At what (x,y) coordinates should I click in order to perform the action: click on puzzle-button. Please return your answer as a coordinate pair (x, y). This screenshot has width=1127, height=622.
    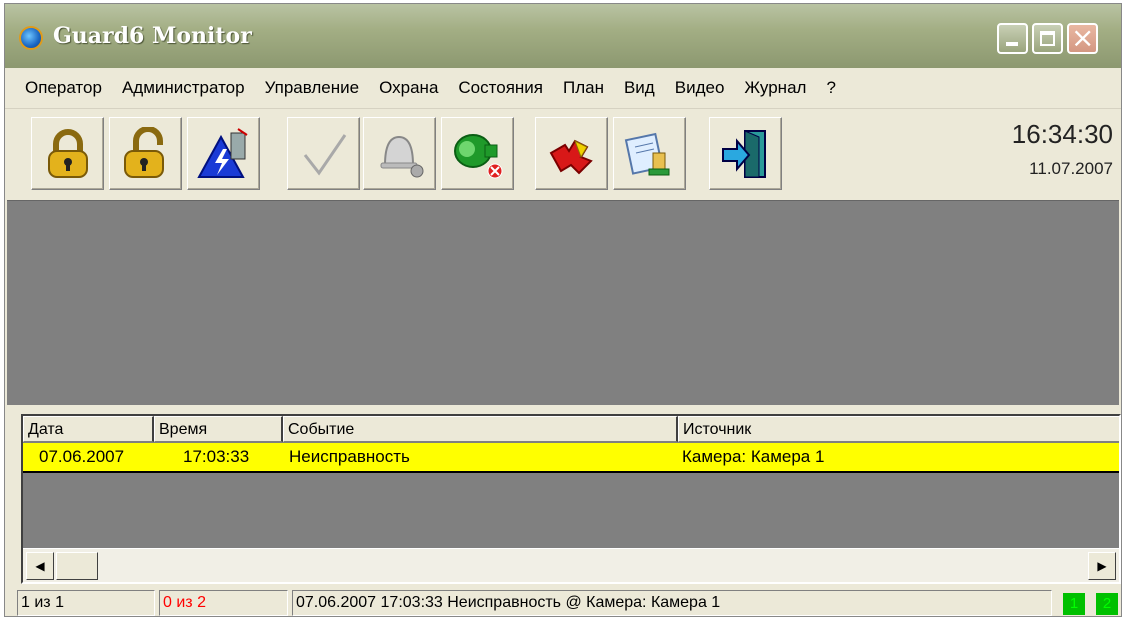
    Looking at the image, I should click on (571, 153).